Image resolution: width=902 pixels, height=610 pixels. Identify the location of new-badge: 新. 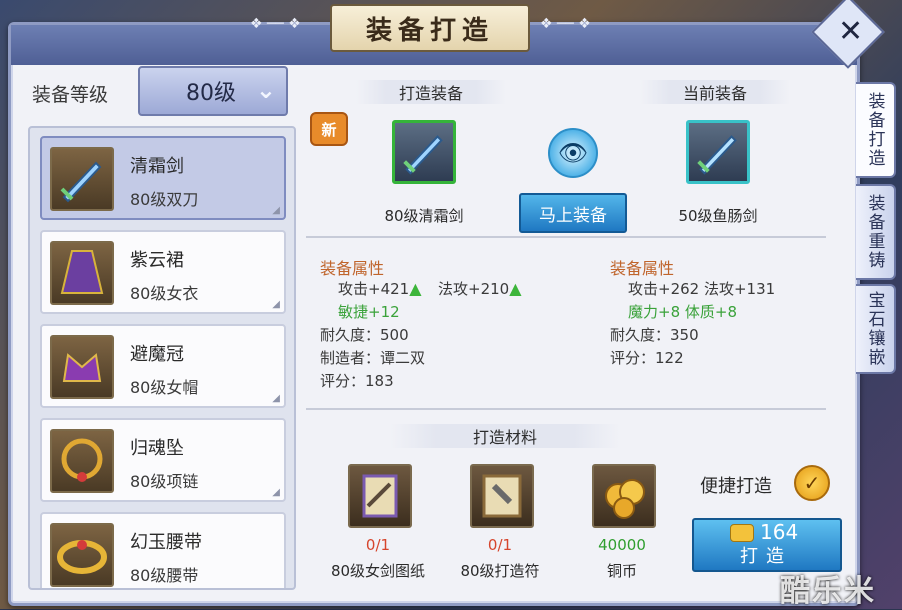
(329, 129).